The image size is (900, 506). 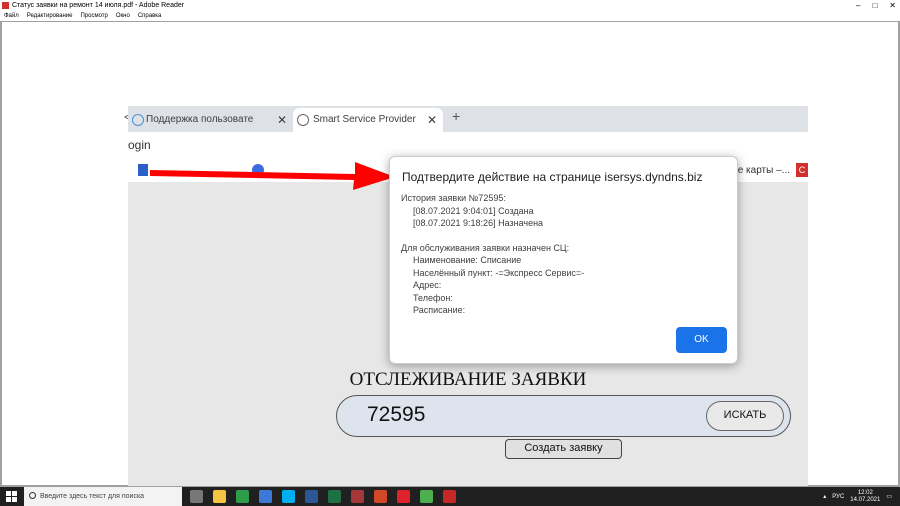 What do you see at coordinates (323, 496) in the screenshot?
I see `taskbar-pinned-apps` at bounding box center [323, 496].